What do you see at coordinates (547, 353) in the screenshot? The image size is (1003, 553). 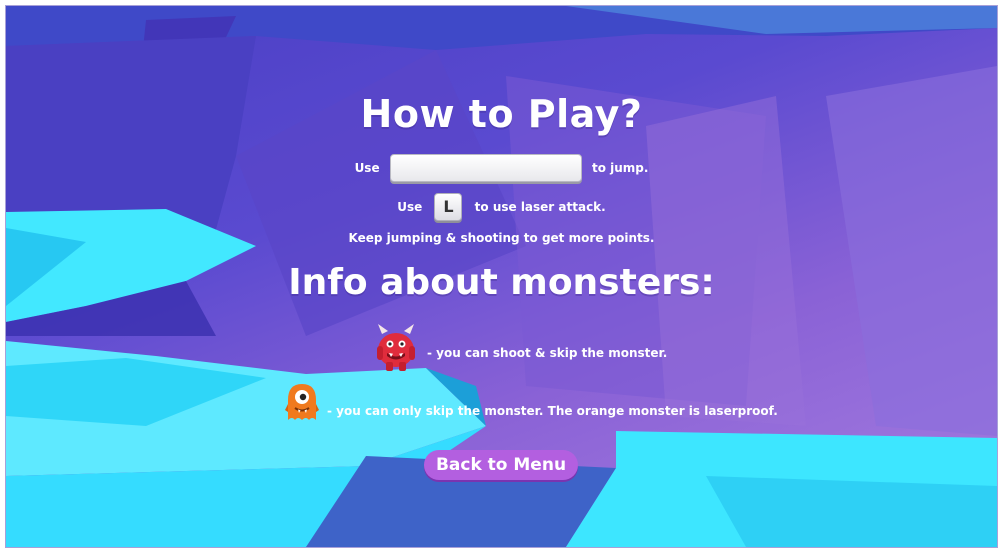 I see `red-monster-description: - you can shoot & skip the monster.` at bounding box center [547, 353].